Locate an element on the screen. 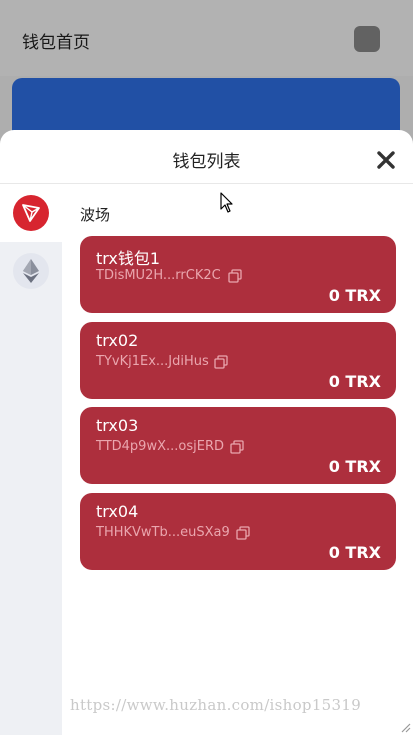 This screenshot has height=735, width=413. wallet-card: trx03 TTD4p9wX...osjERD 0 TRX is located at coordinates (238, 445).